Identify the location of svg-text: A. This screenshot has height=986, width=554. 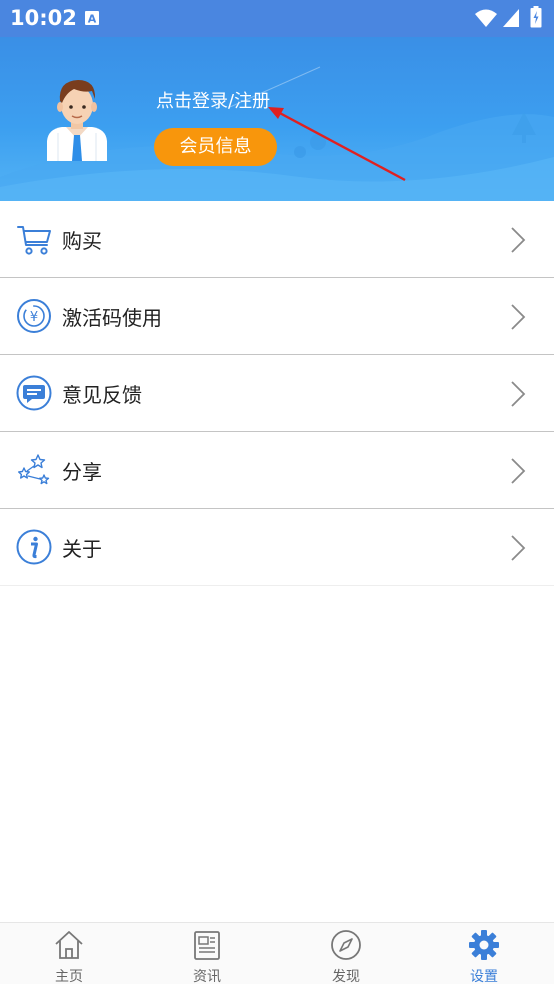
(92, 19).